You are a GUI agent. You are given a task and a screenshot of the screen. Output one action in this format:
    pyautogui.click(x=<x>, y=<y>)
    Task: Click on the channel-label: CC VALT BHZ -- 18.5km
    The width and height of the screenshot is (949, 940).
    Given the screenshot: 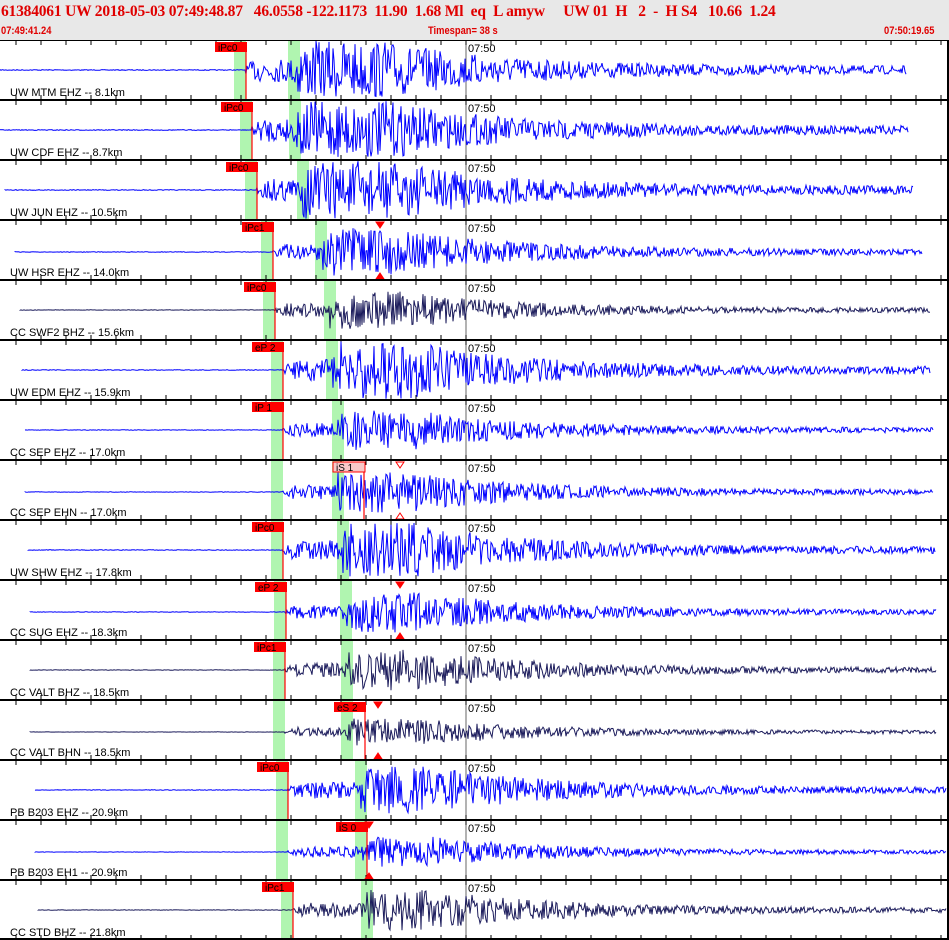 What is the action you would take?
    pyautogui.click(x=69, y=693)
    